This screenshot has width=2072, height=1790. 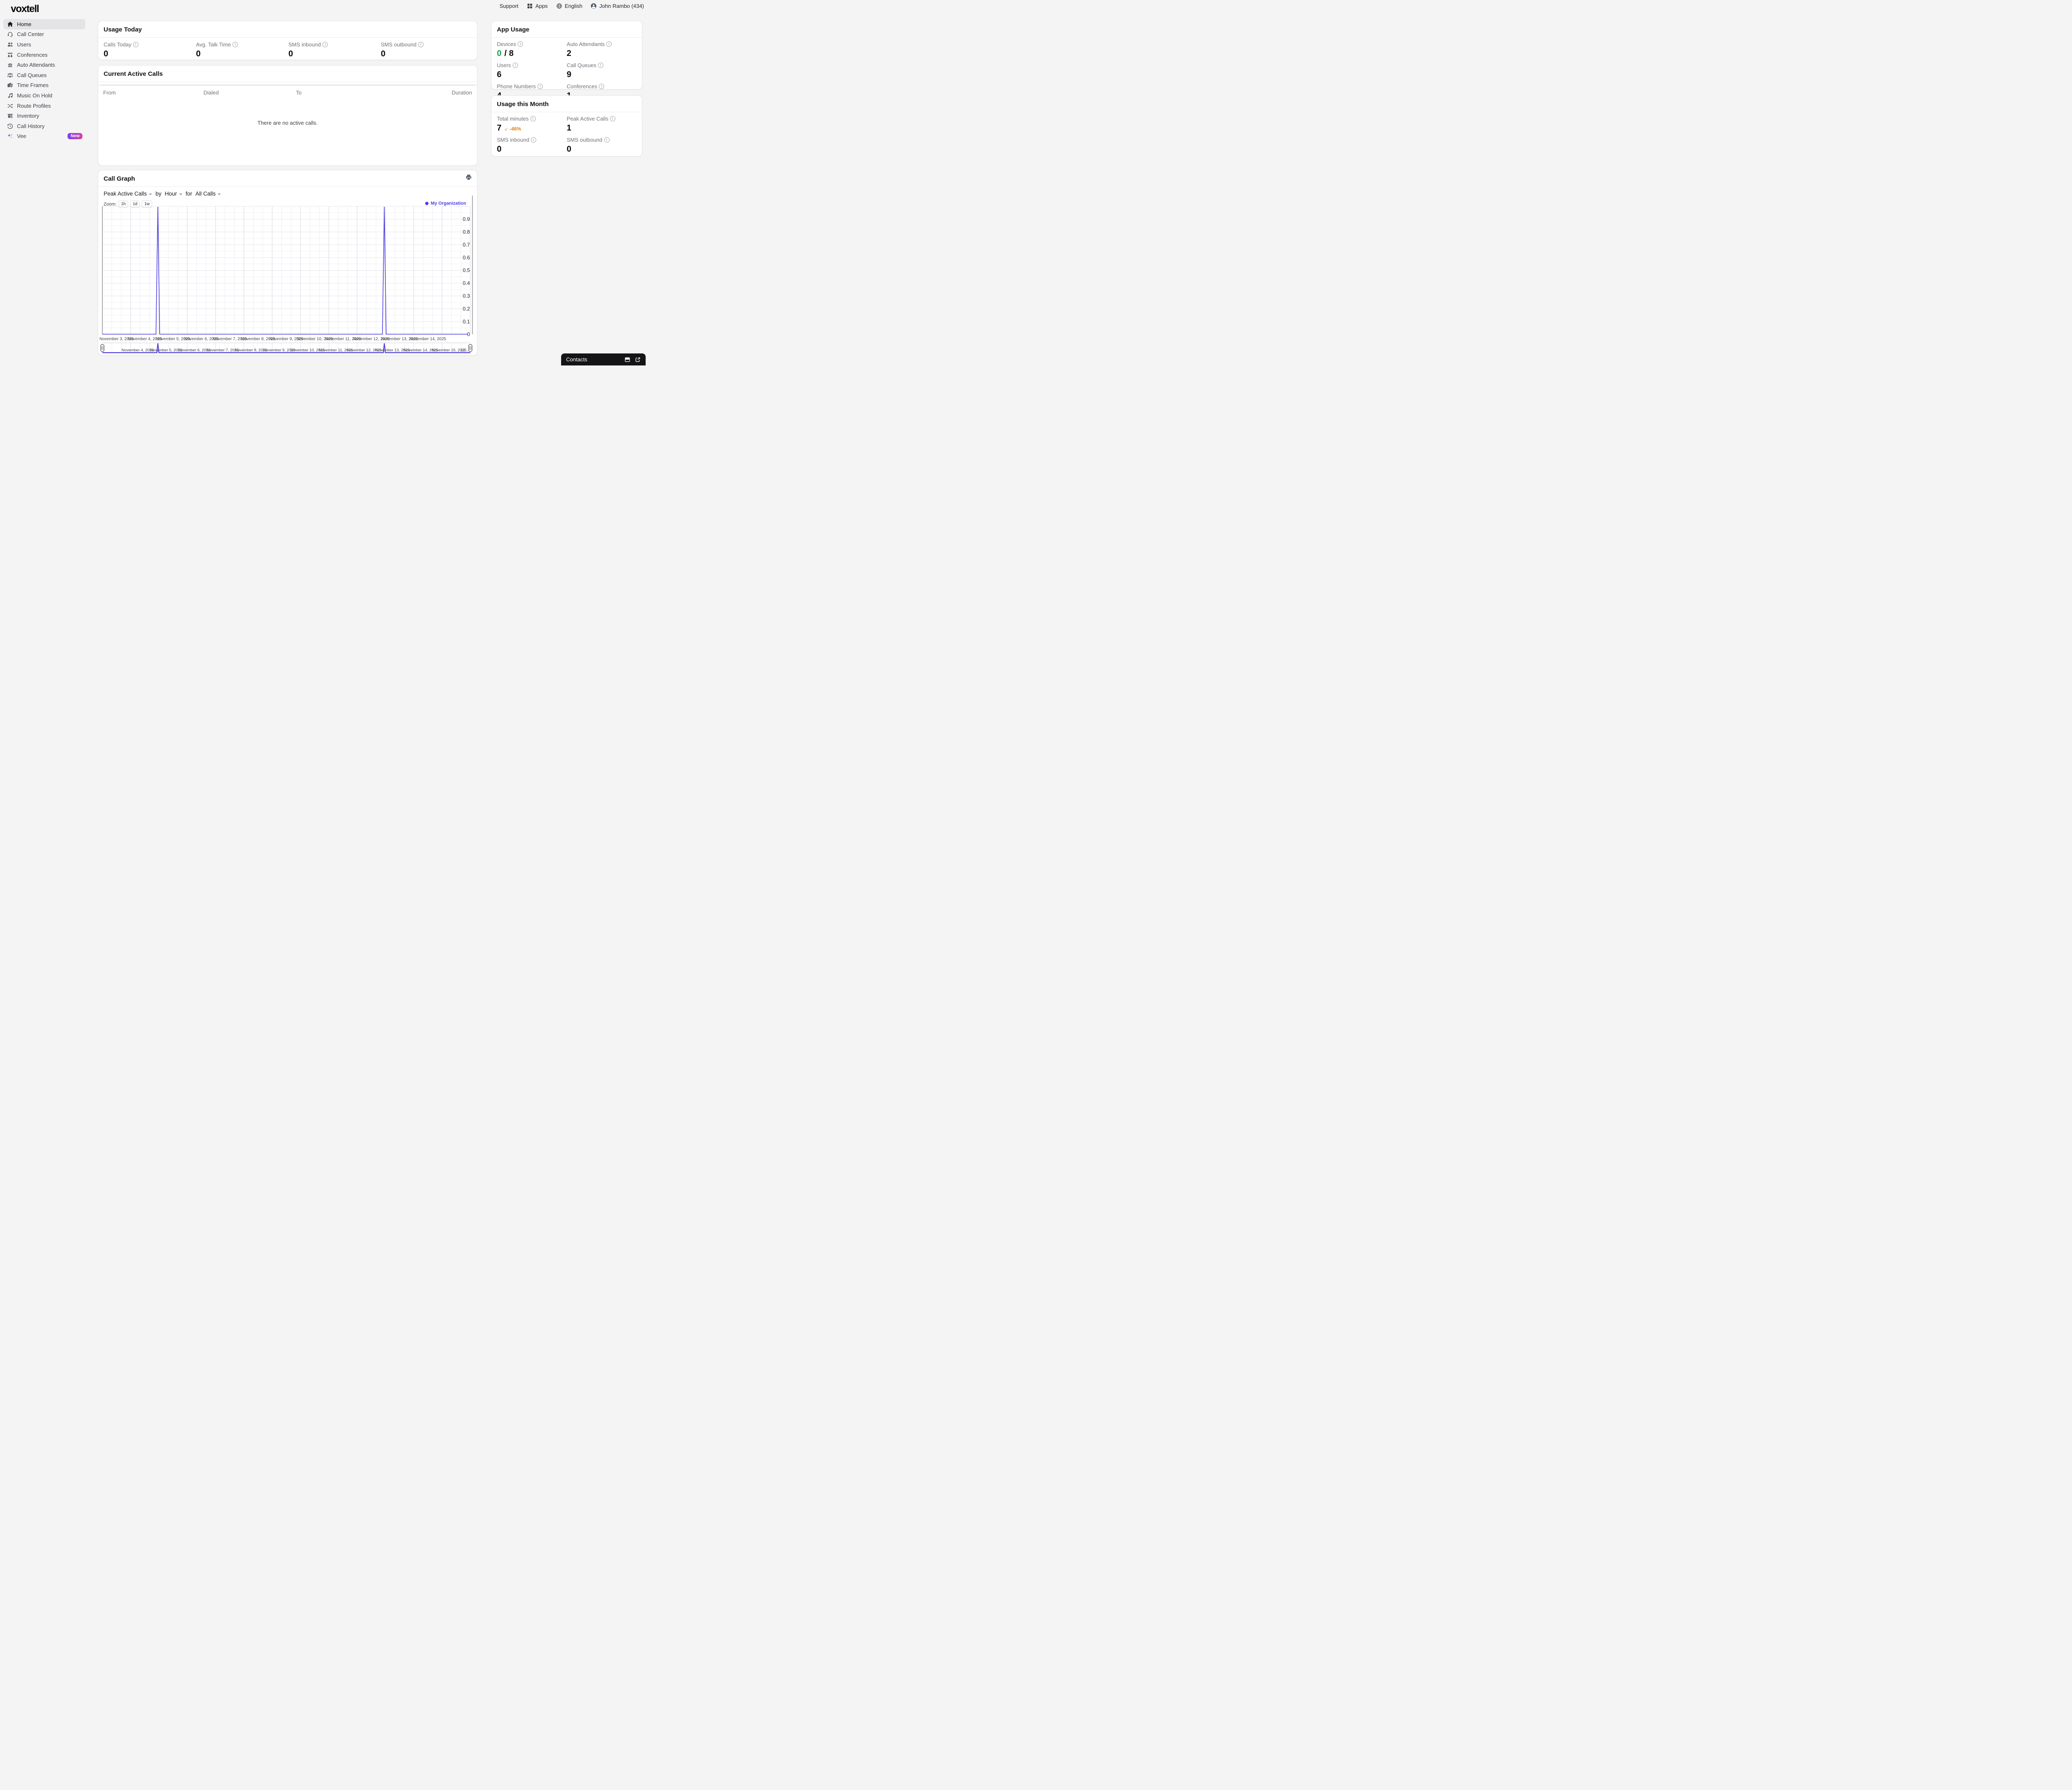 What do you see at coordinates (208, 194) in the screenshot?
I see `filter-select: All Calls` at bounding box center [208, 194].